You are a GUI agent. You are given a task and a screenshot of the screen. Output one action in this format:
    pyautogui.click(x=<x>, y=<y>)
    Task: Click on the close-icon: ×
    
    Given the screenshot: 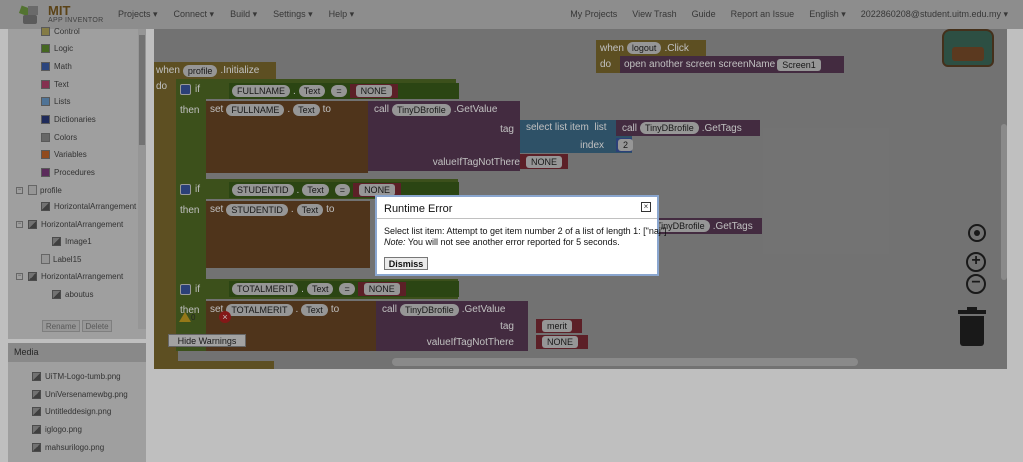 What is the action you would take?
    pyautogui.click(x=646, y=207)
    